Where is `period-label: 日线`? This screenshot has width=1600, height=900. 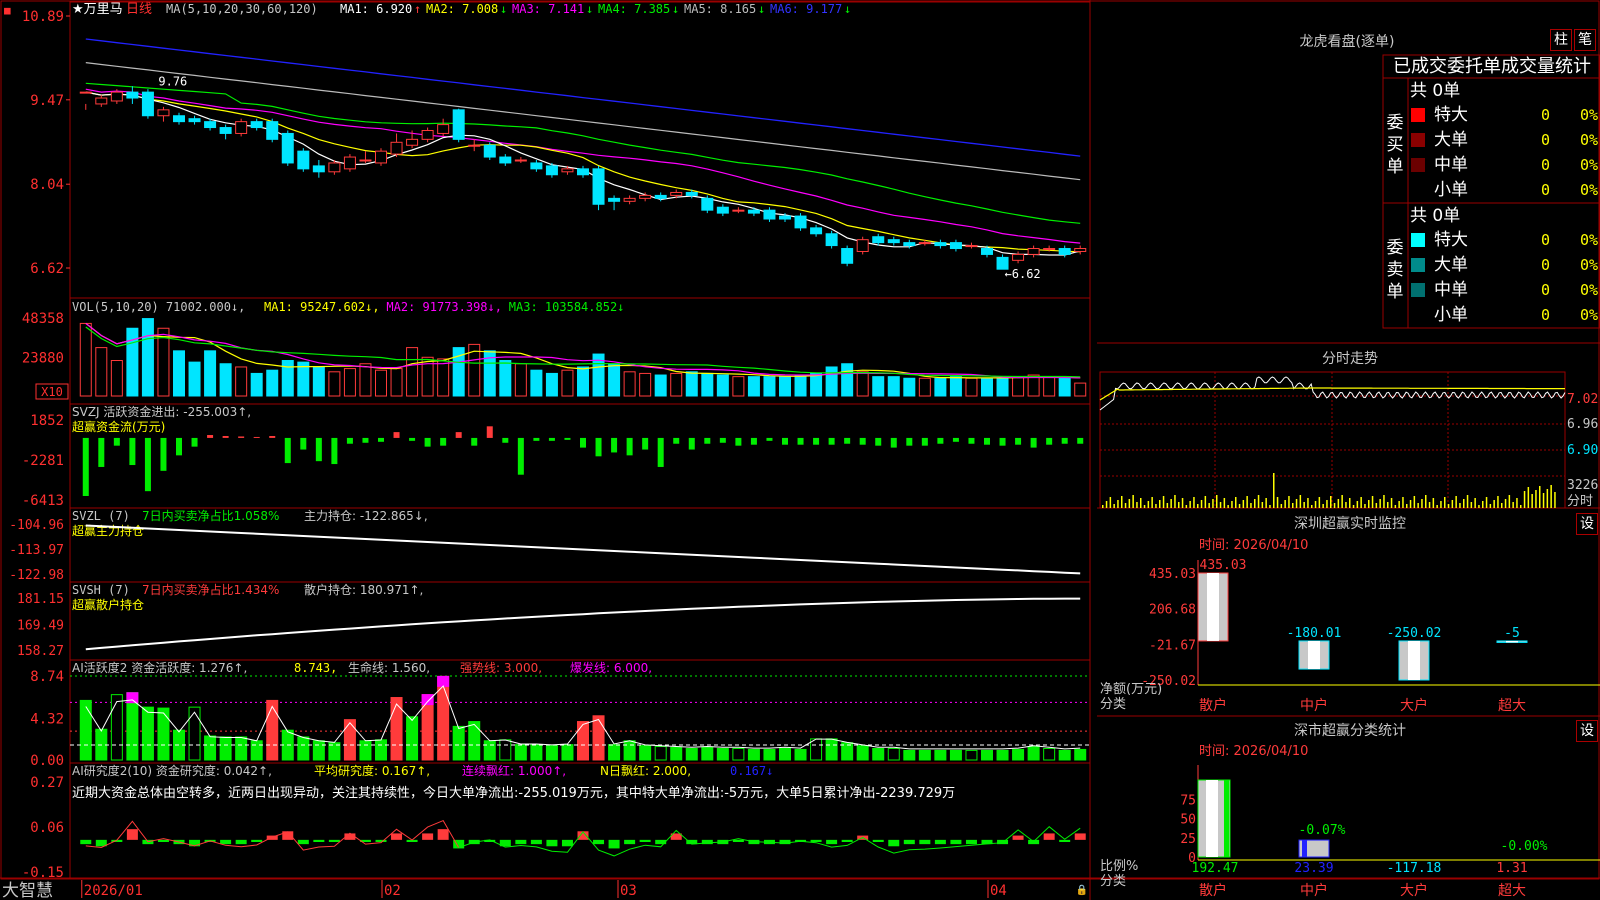 period-label: 日线 is located at coordinates (139, 9).